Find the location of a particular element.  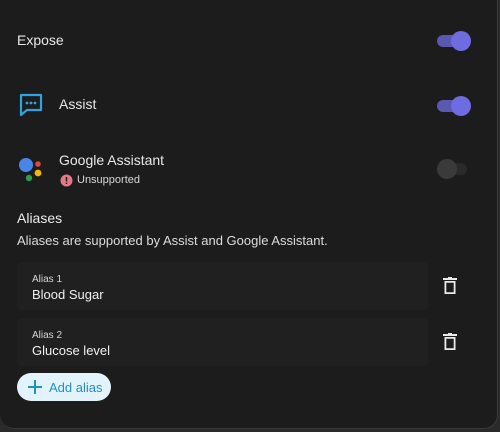

assist-toggle is located at coordinates (454, 105).